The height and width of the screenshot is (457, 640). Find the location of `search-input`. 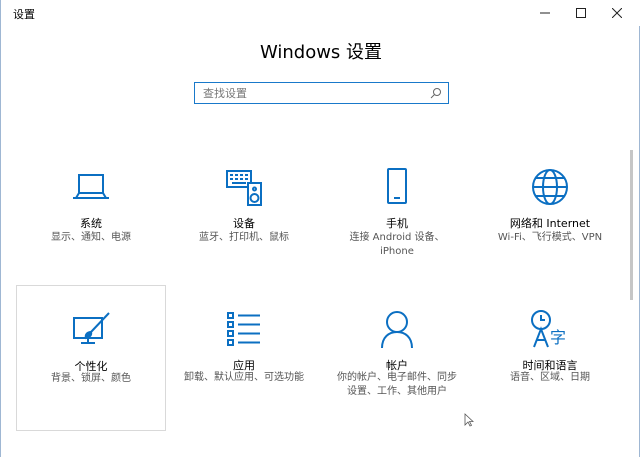

search-input is located at coordinates (313, 93).